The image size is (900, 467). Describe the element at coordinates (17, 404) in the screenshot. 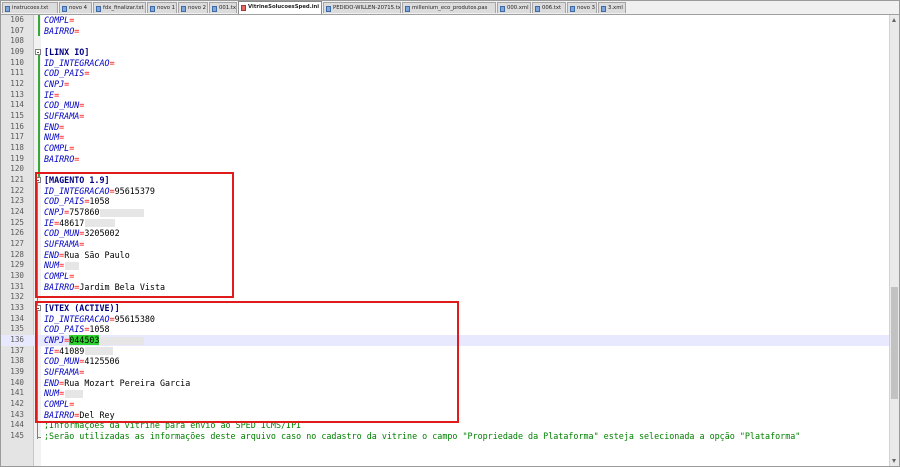

I see `line-number: 142` at that location.